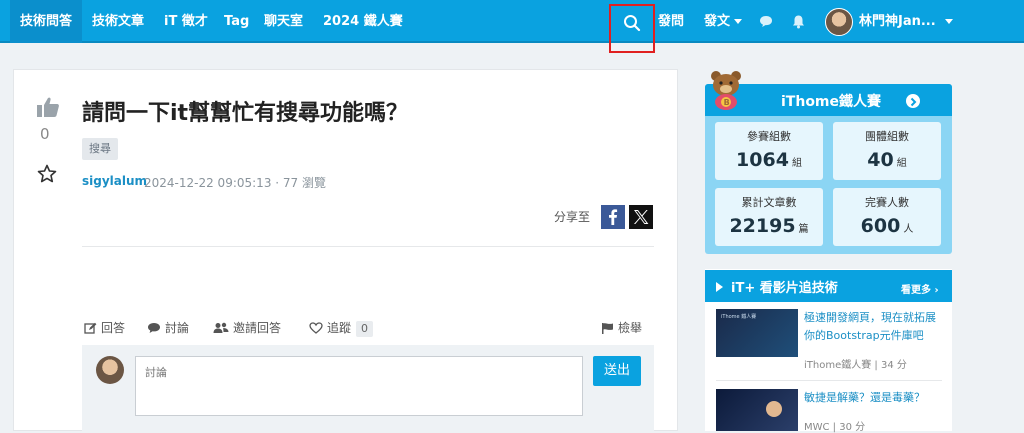 Image resolution: width=1024 pixels, height=433 pixels. Describe the element at coordinates (363, 21) in the screenshot. I see `nav-item-ironman: 2024 鐵人賽` at that location.